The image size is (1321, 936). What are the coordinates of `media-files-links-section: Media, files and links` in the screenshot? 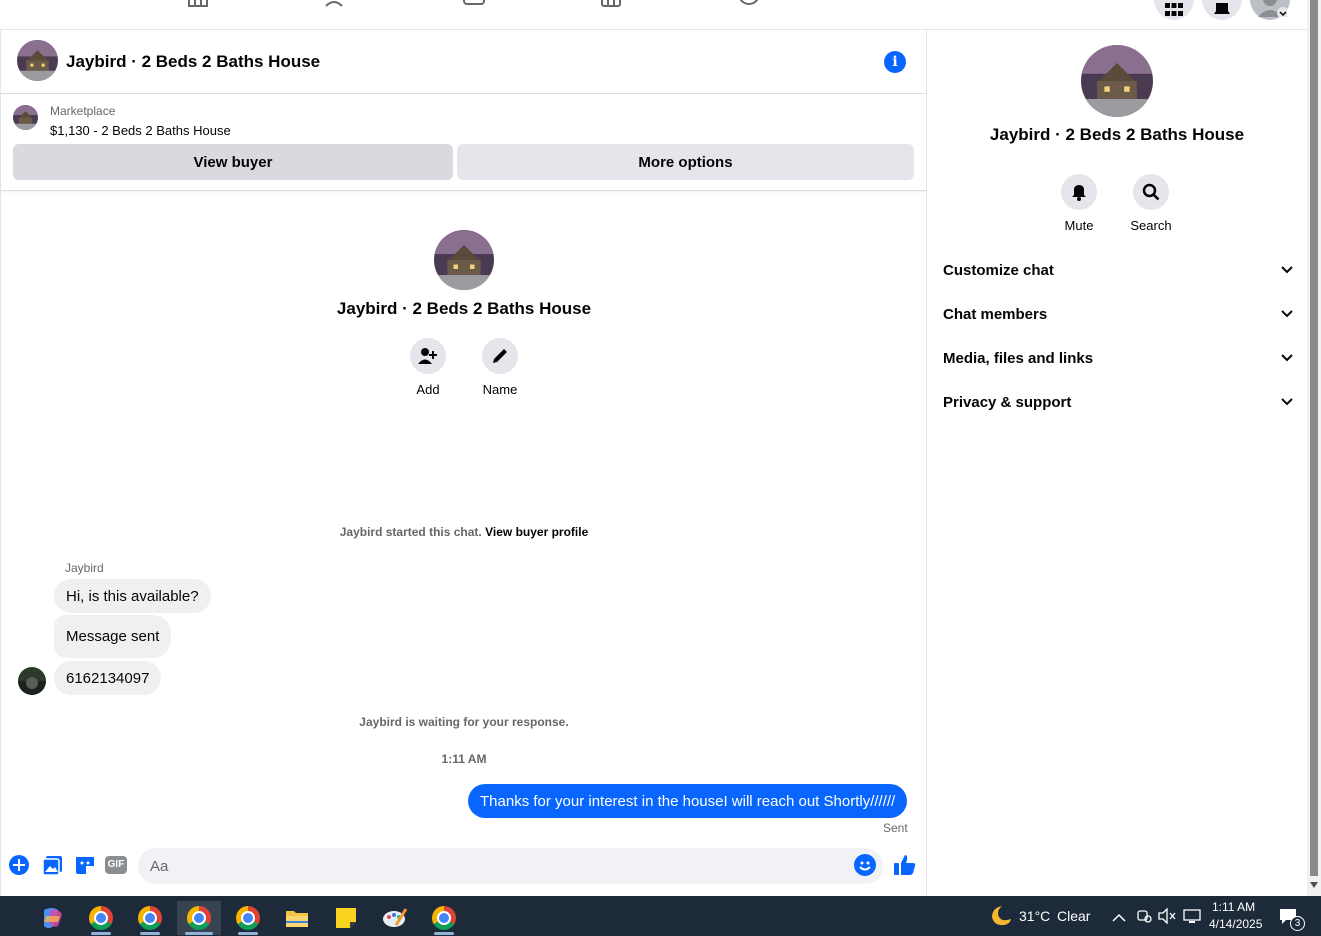 It's located at (1118, 358).